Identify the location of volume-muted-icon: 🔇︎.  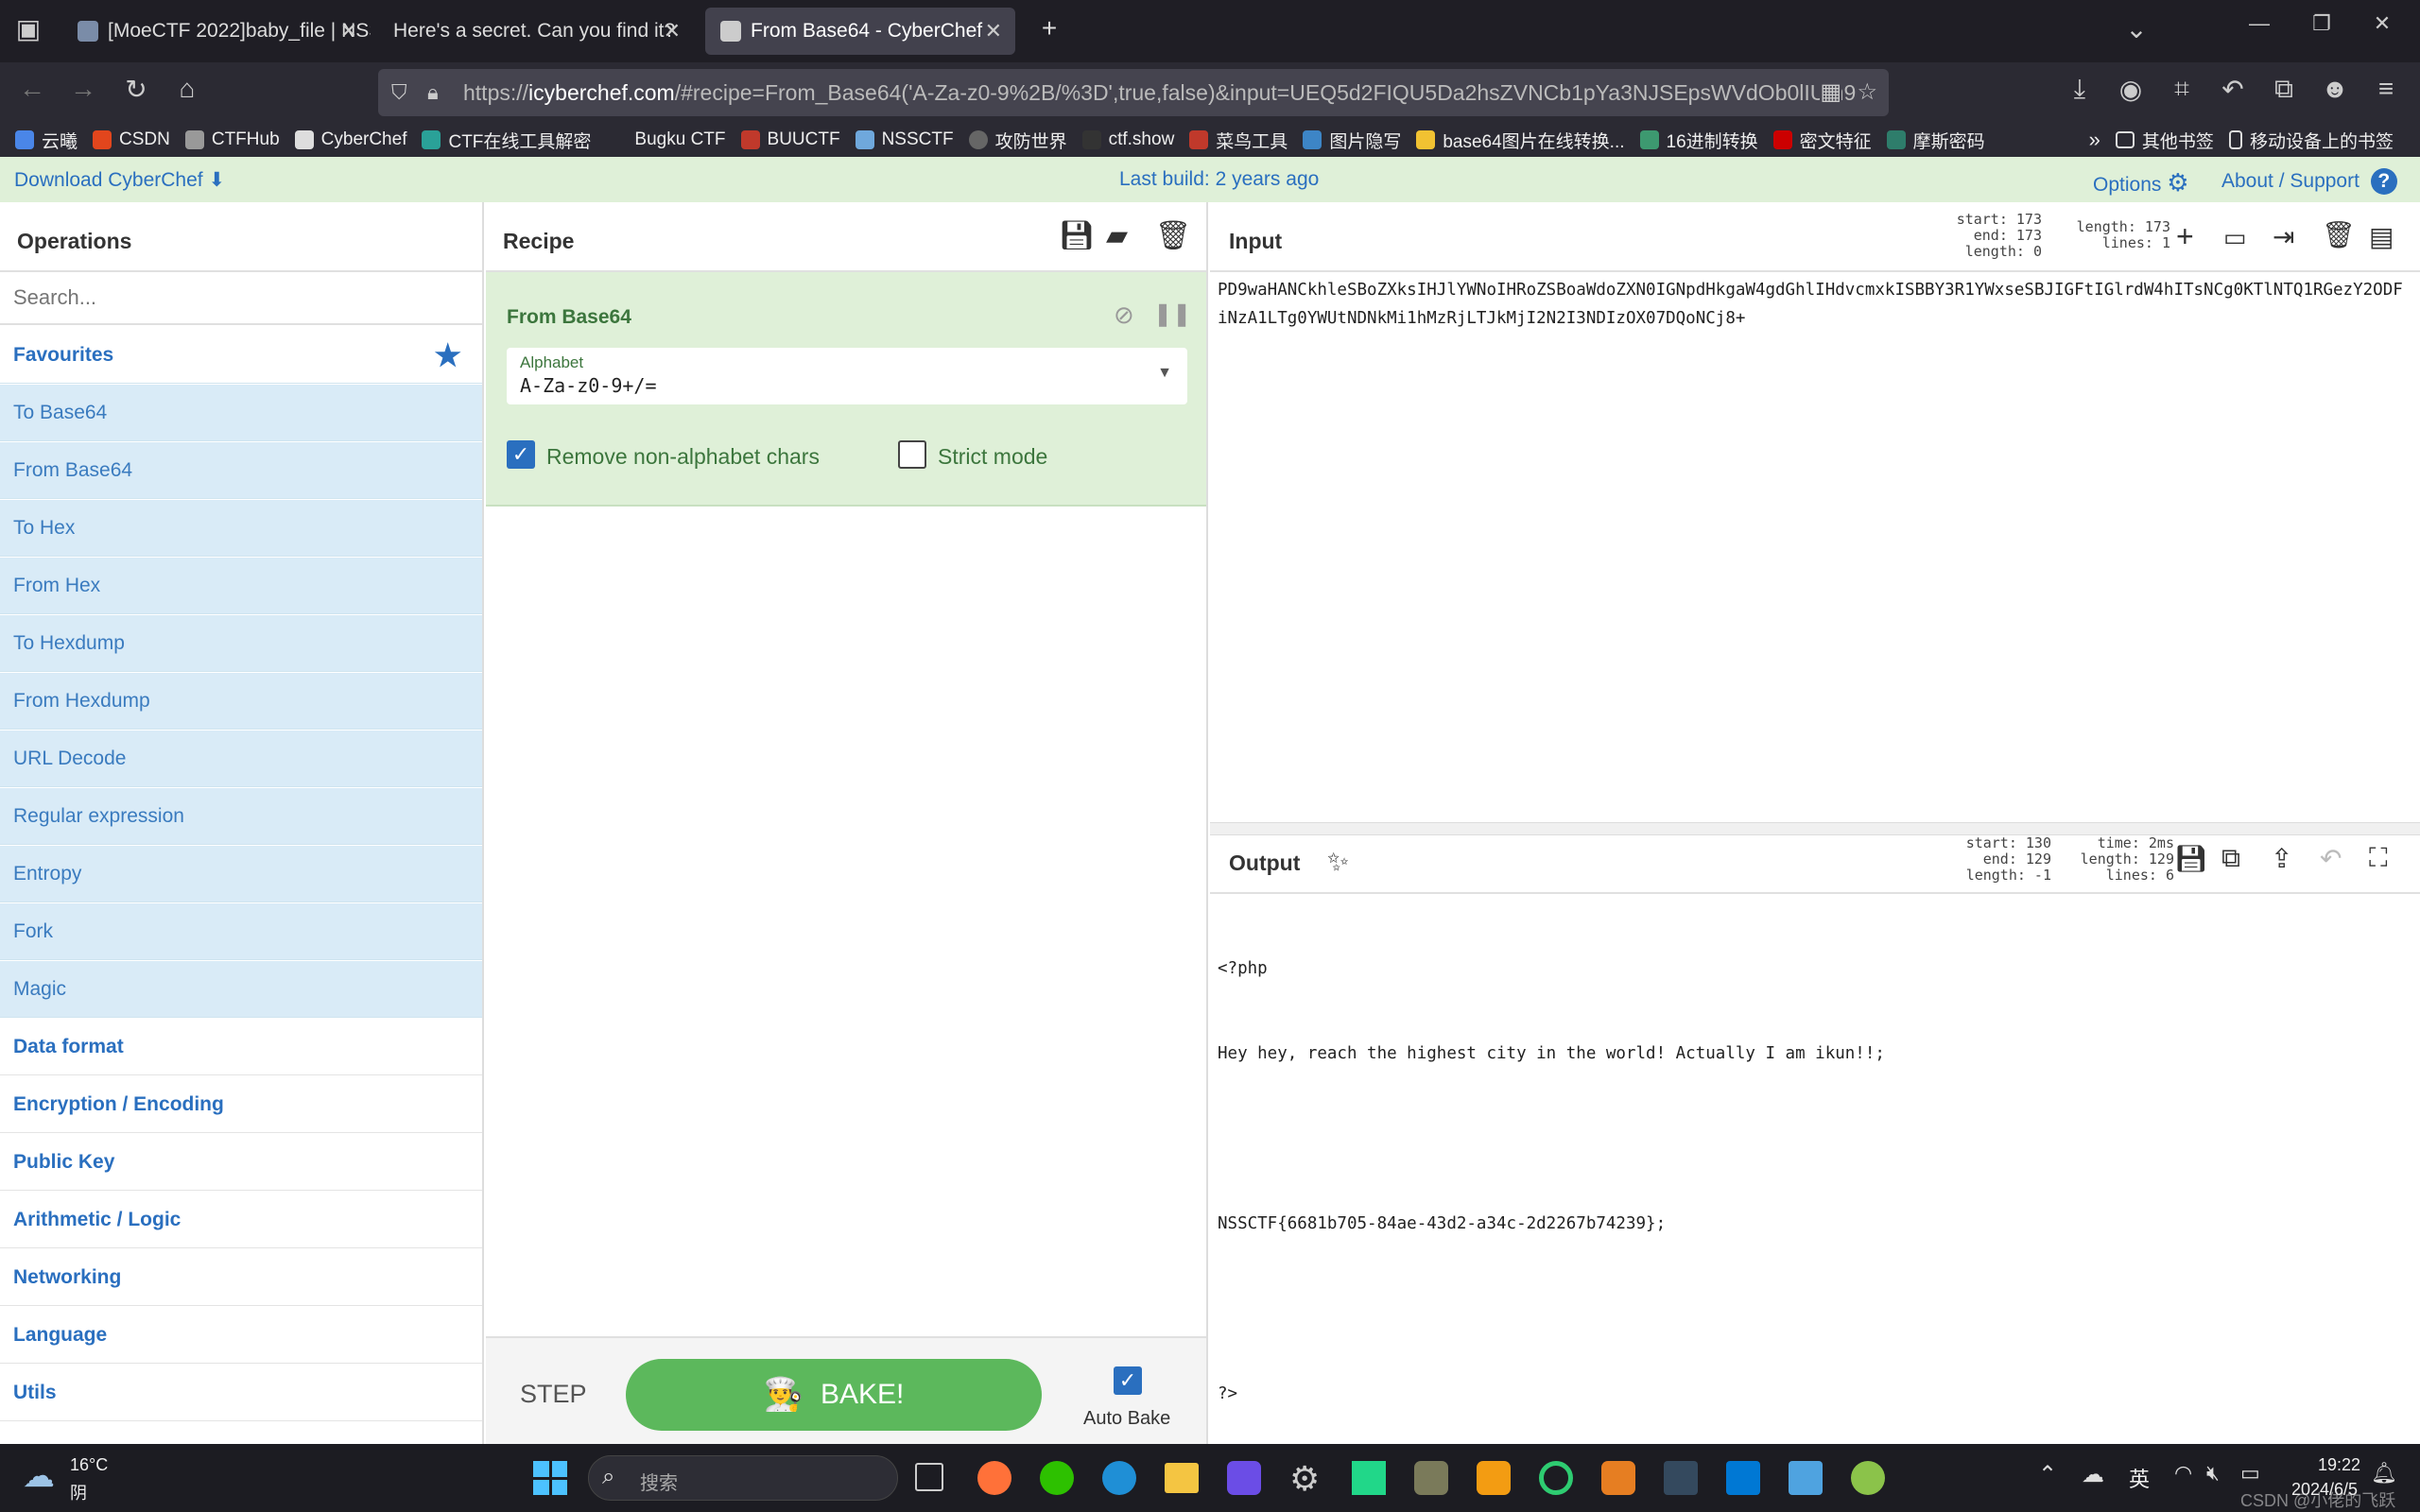
(2213, 1473).